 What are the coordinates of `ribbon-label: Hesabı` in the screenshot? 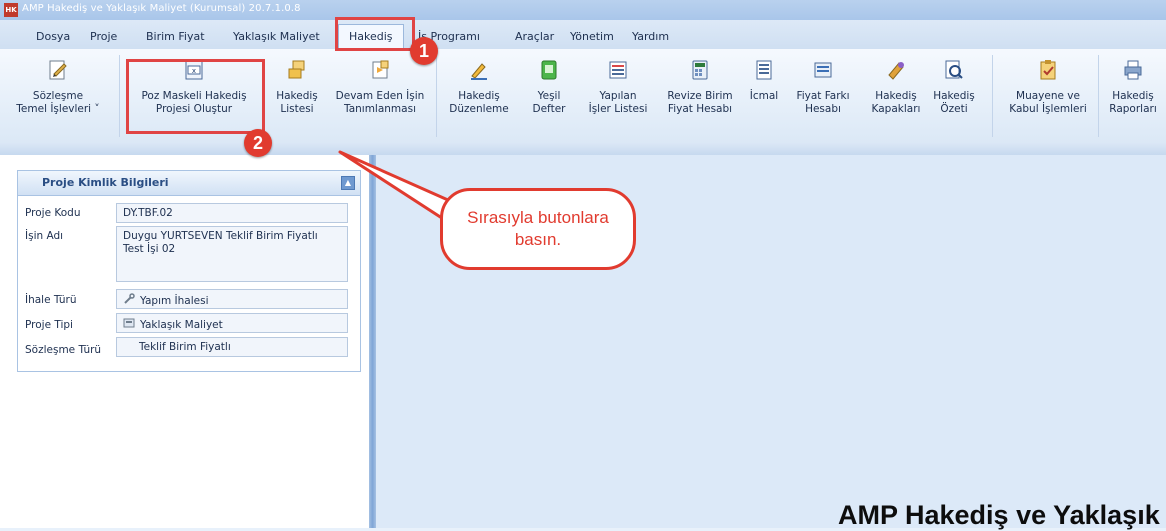 It's located at (823, 109).